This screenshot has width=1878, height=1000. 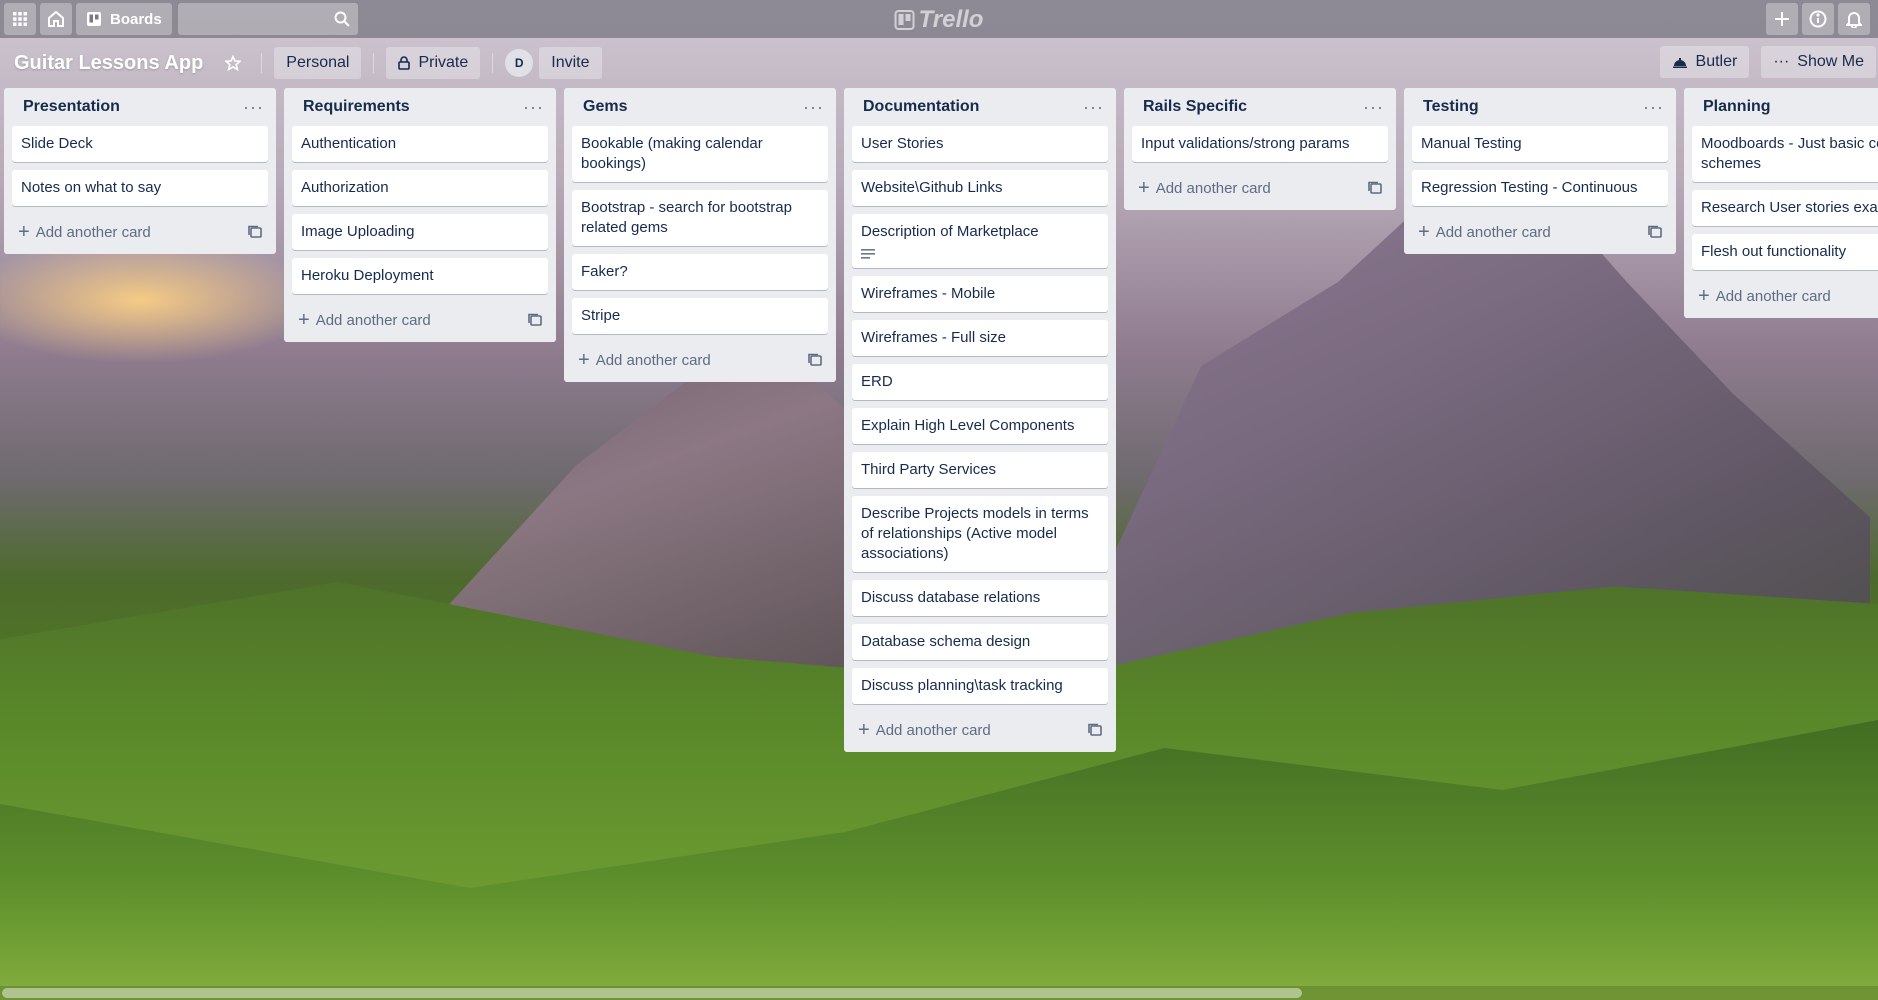 I want to click on list-header: Gems ···, so click(x=700, y=107).